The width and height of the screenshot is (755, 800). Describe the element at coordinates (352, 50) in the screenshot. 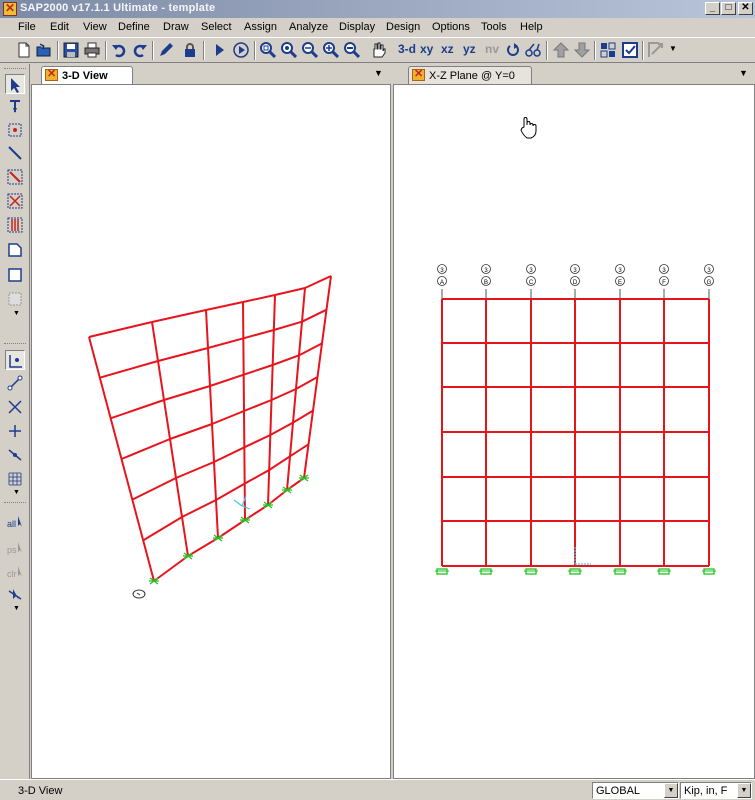

I see `zoom-out-icon` at that location.